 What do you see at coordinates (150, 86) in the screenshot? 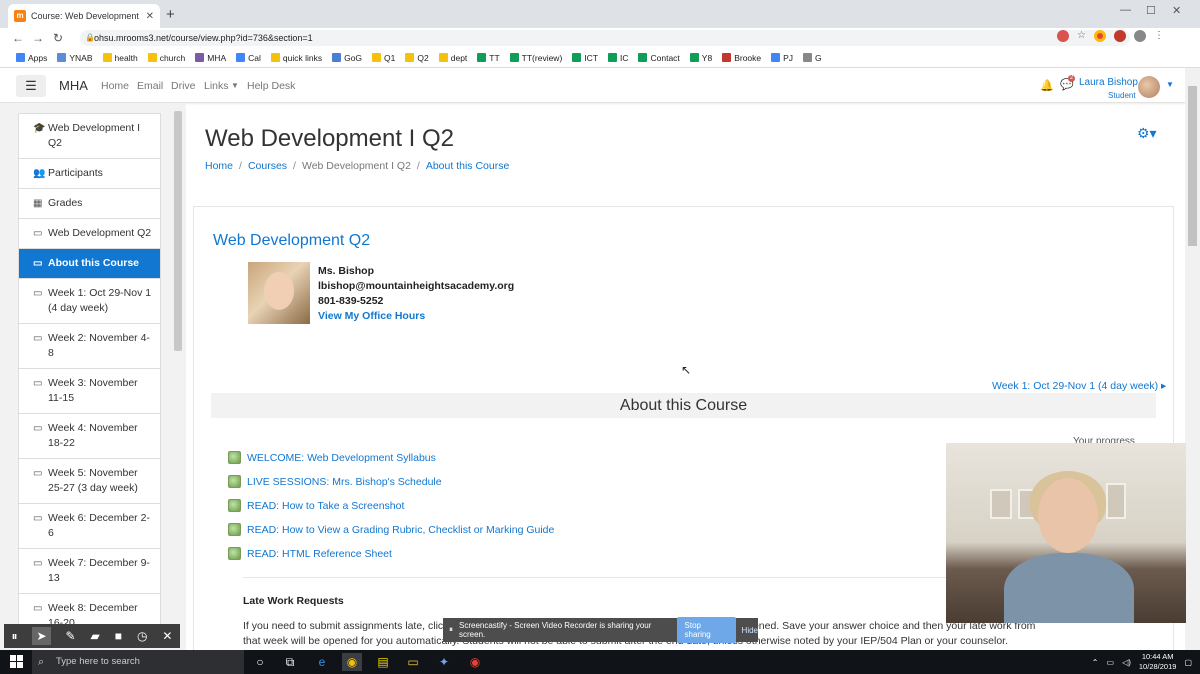
I see `nav-link-email: Email` at bounding box center [150, 86].